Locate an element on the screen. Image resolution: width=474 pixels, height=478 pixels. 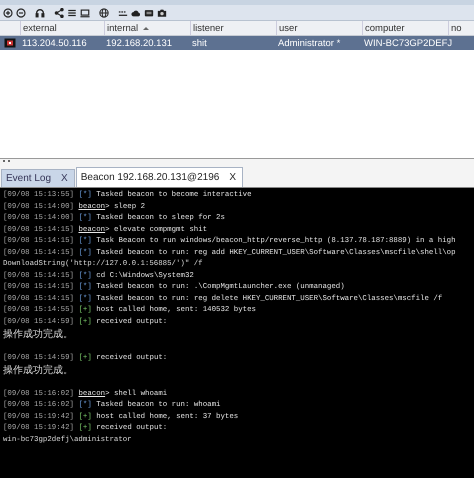
tab: Beacon 192.168.20.131@2196 X is located at coordinates (159, 177).